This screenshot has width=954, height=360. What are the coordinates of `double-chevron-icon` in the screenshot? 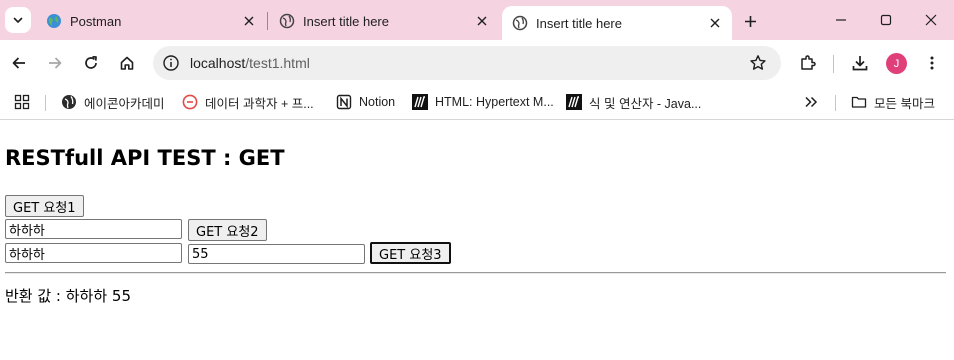 It's located at (811, 102).